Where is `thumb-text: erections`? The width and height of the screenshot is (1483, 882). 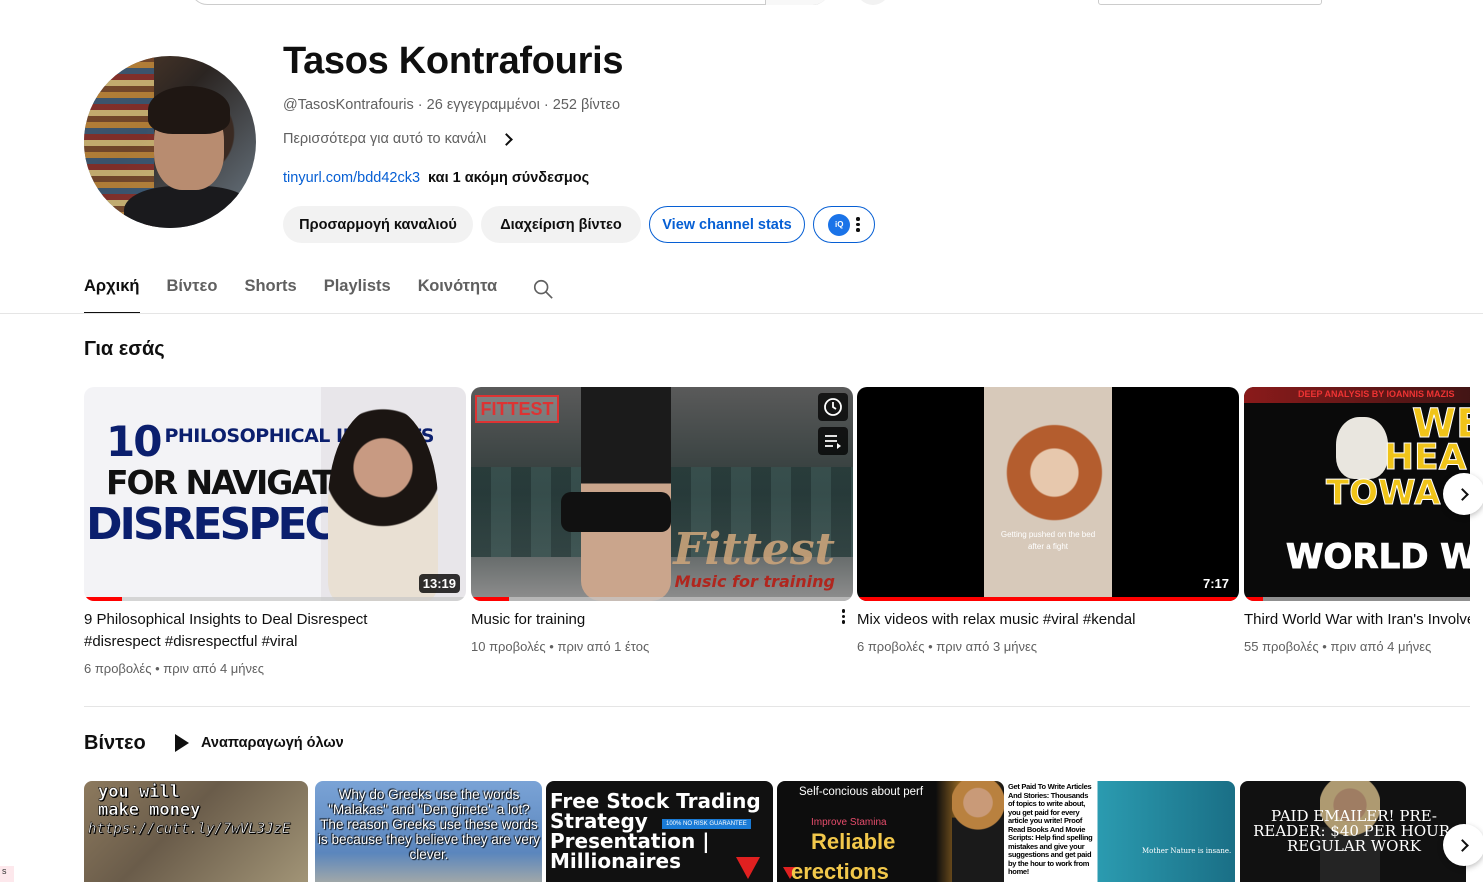 thumb-text: erections is located at coordinates (840, 870).